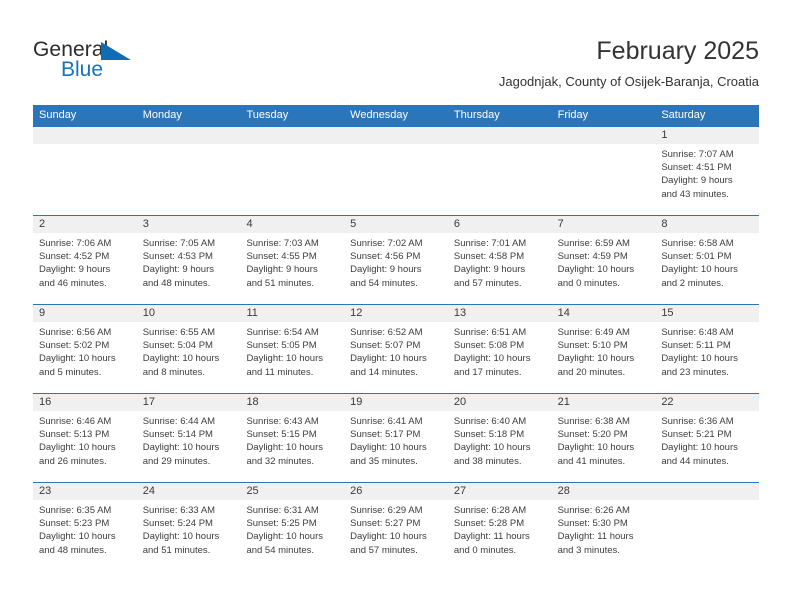 The width and height of the screenshot is (792, 612). Describe the element at coordinates (281, 524) in the screenshot. I see `sunset-text: Sunset: 5:25 PM` at that location.